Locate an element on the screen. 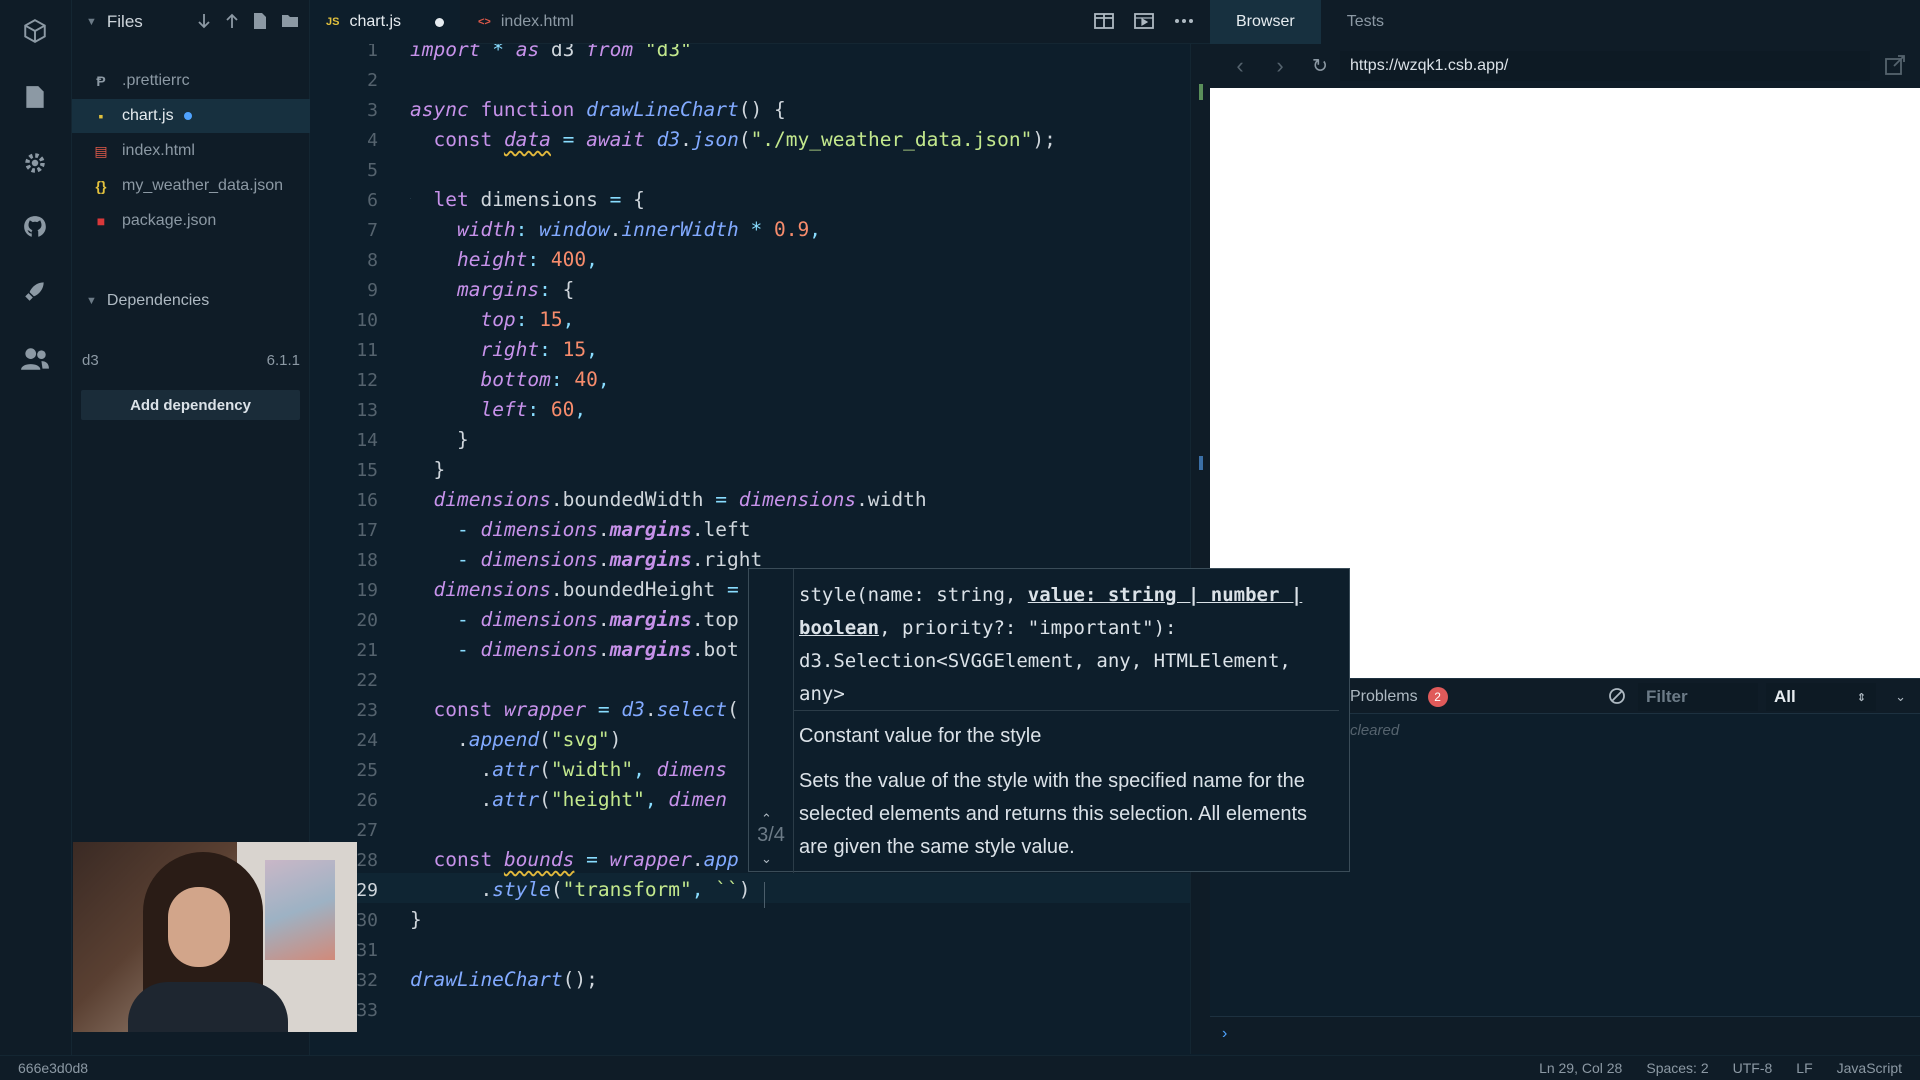 This screenshot has height=1080, width=1920. forward-arrow-icon: › is located at coordinates (1280, 66).